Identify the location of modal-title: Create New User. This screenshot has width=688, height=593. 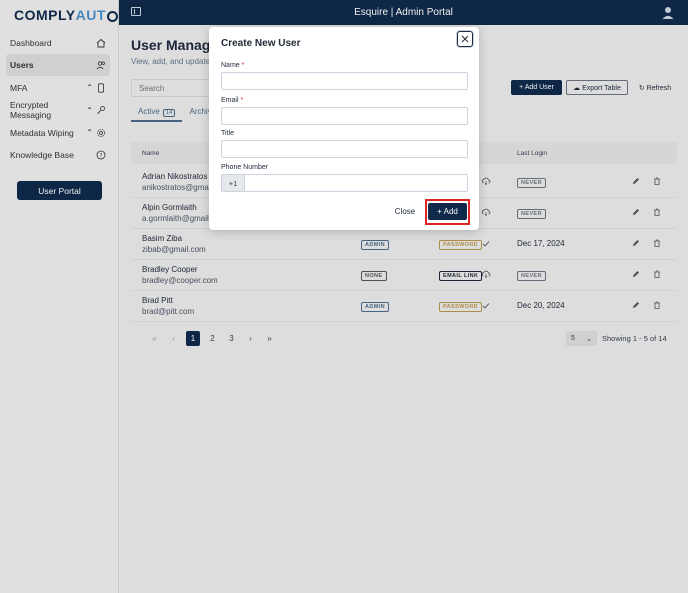
(261, 43).